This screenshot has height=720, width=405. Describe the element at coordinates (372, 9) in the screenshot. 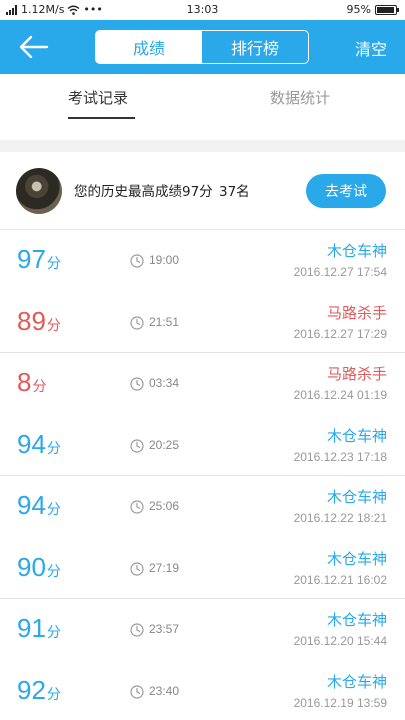

I see `status-right: 95%` at that location.